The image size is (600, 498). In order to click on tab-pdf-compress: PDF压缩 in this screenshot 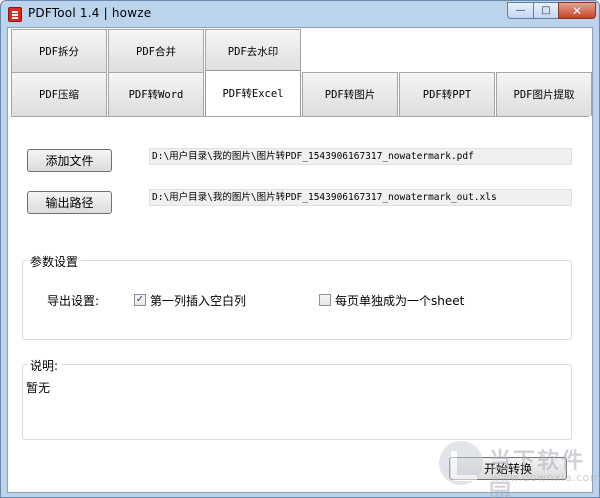, I will do `click(59, 94)`.